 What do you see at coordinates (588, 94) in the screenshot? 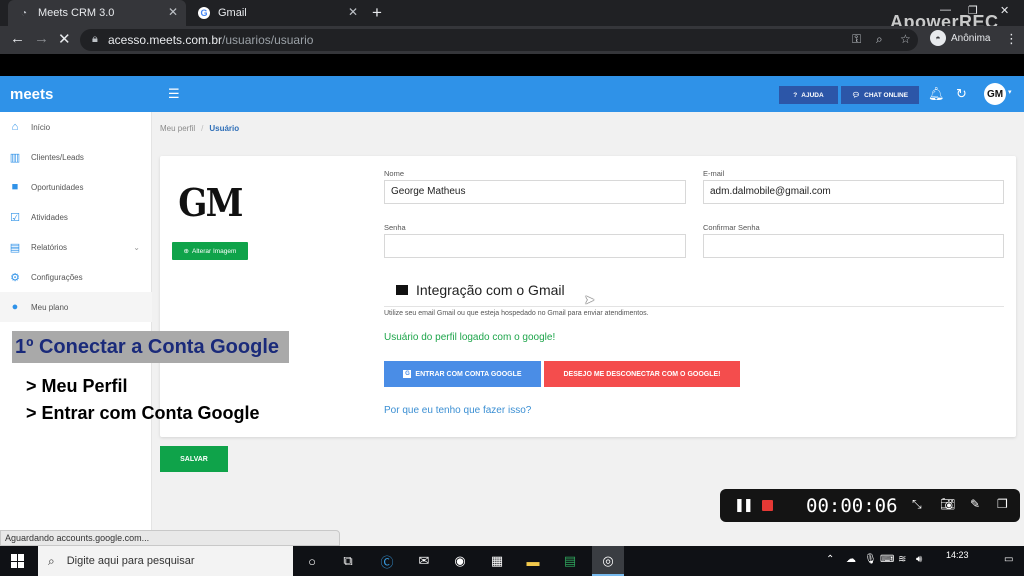
I see `app-header: ☰ ? AJUDA 💬︎ CHAT ONLINE 🔔︎ ↻ GM ▾` at bounding box center [588, 94].